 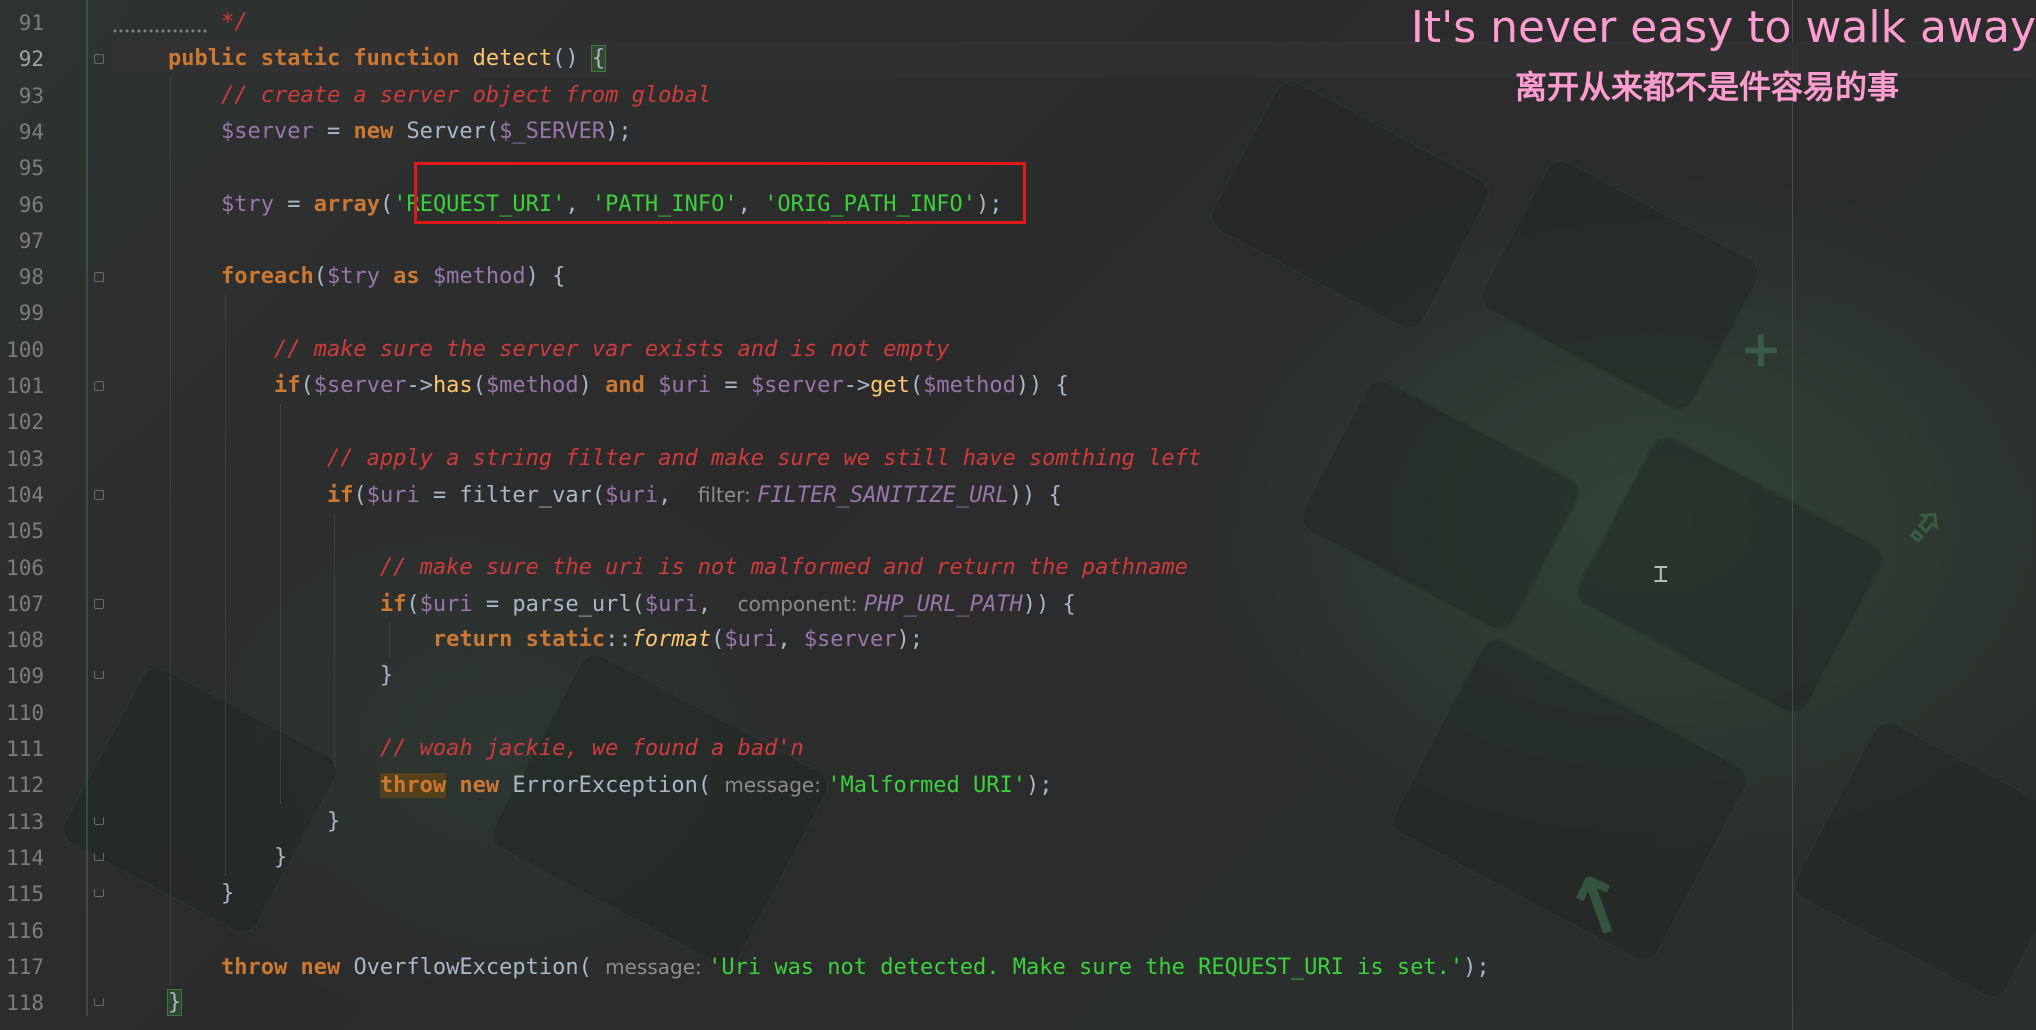 I want to click on code-line: $server = new Server($_SERVER);, so click(x=400, y=132).